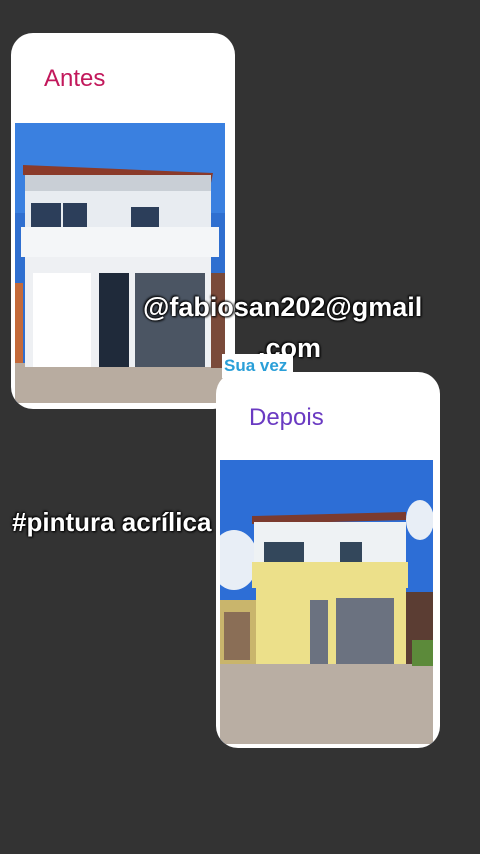 The height and width of the screenshot is (854, 480). I want to click on email-overlay-line1: @fabiosan202@gmail, so click(283, 307).